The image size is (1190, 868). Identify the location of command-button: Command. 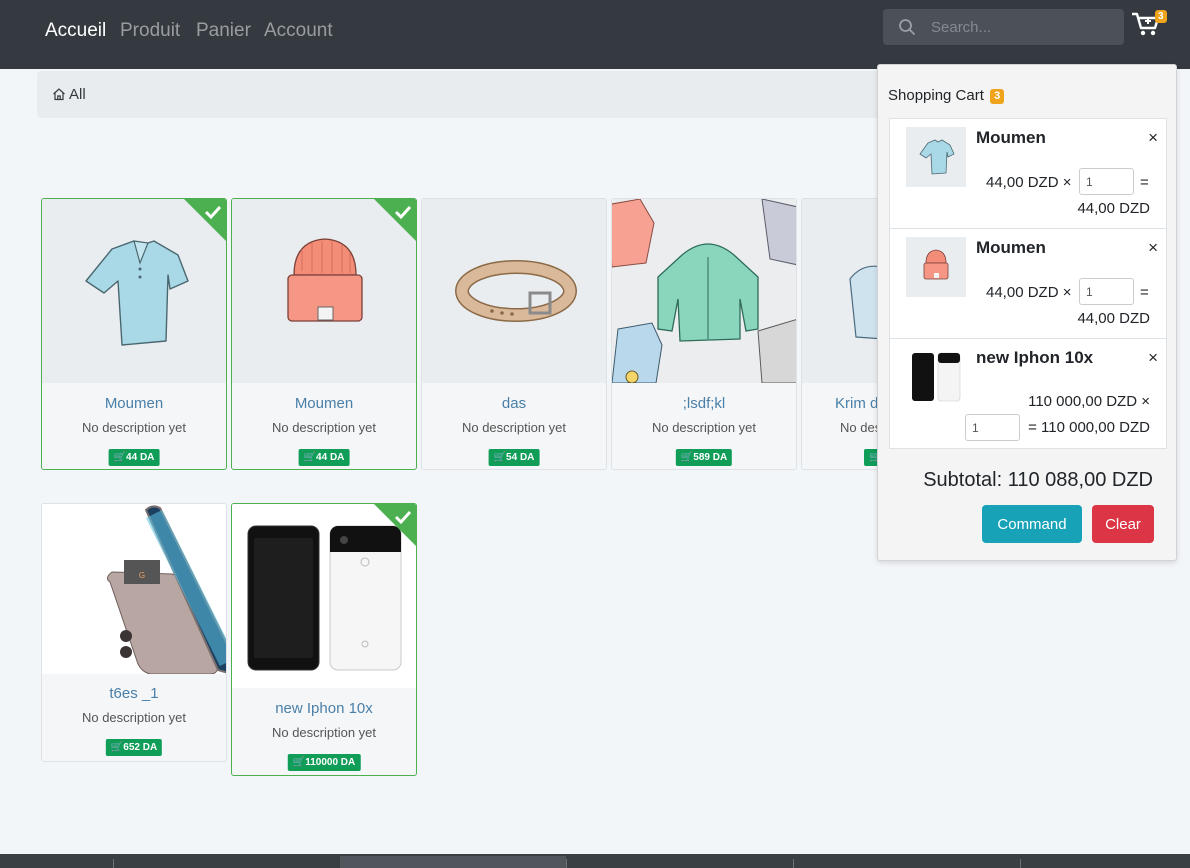
(1032, 524).